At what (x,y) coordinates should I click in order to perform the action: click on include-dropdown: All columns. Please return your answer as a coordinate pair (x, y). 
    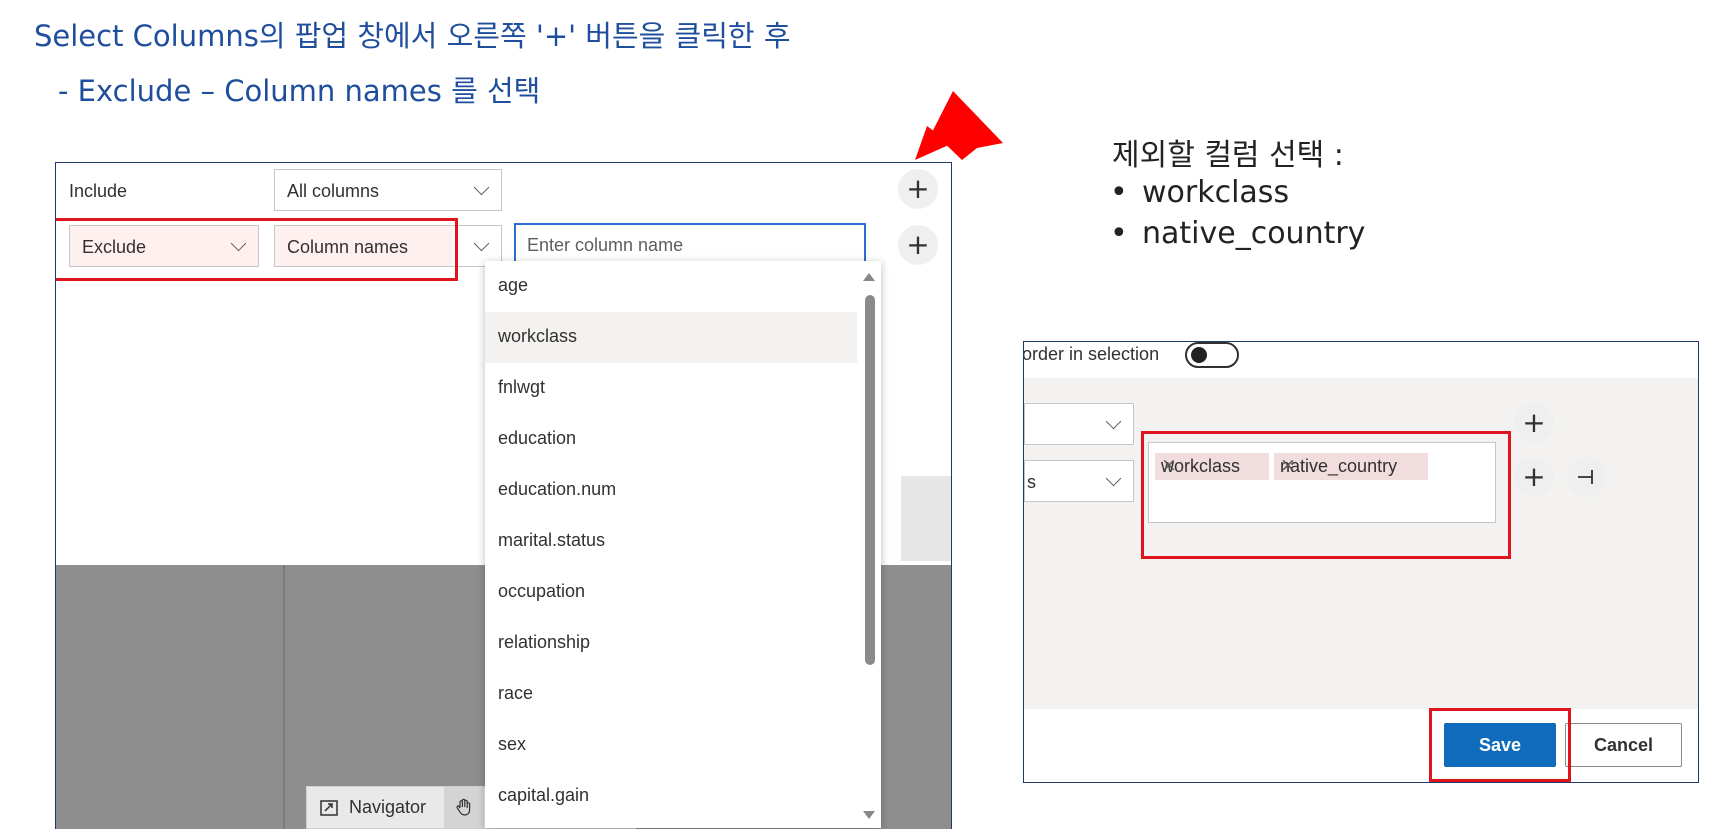
    Looking at the image, I should click on (388, 190).